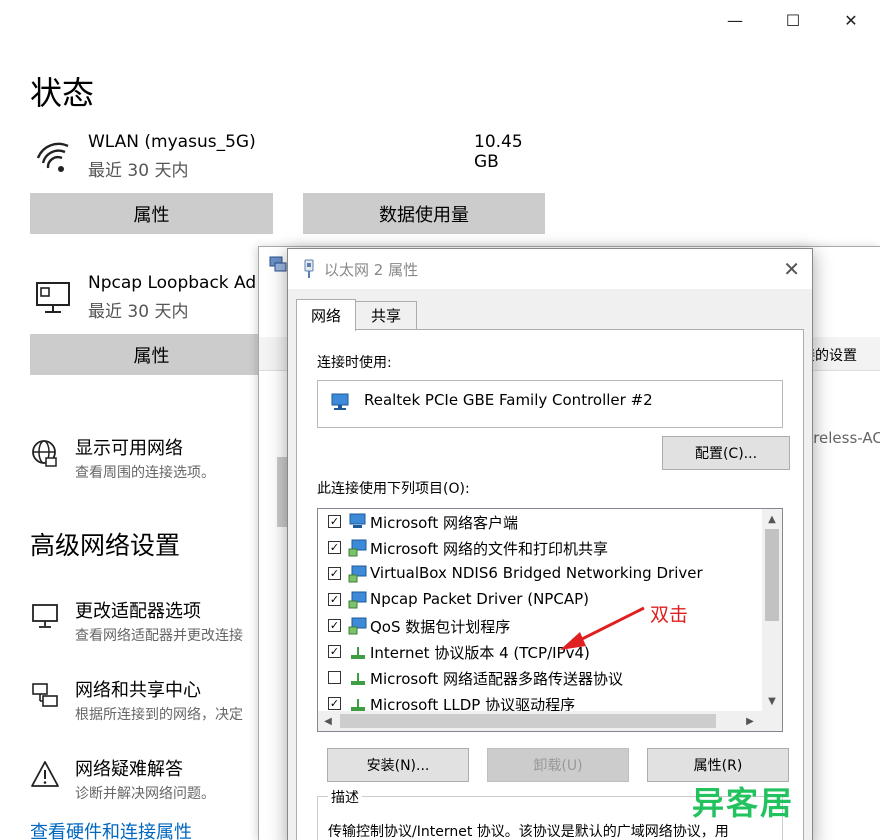  What do you see at coordinates (424, 213) in the screenshot?
I see `data-usage-button: 数据使用量` at bounding box center [424, 213].